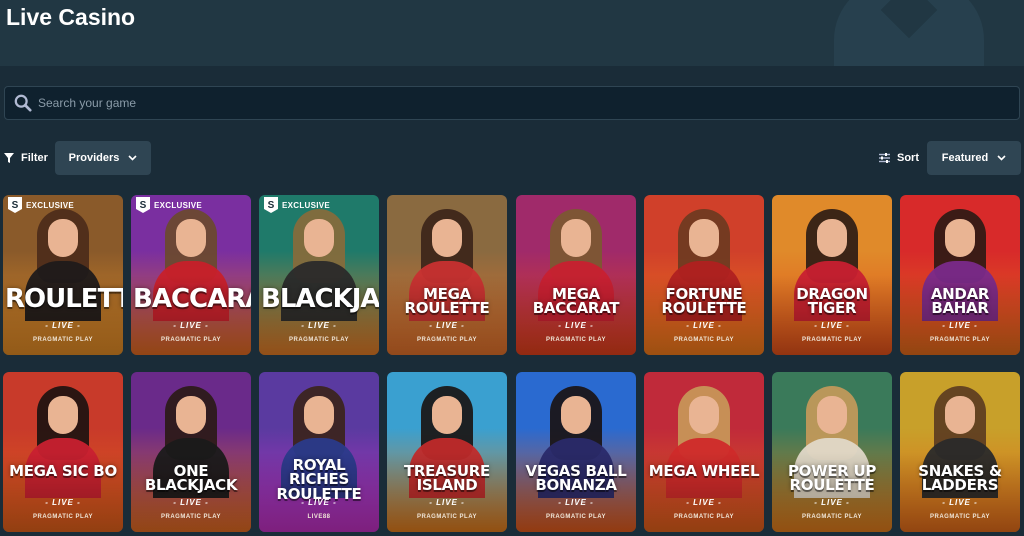 The width and height of the screenshot is (1024, 536). Describe the element at coordinates (23, 103) in the screenshot. I see `search-icon` at that location.